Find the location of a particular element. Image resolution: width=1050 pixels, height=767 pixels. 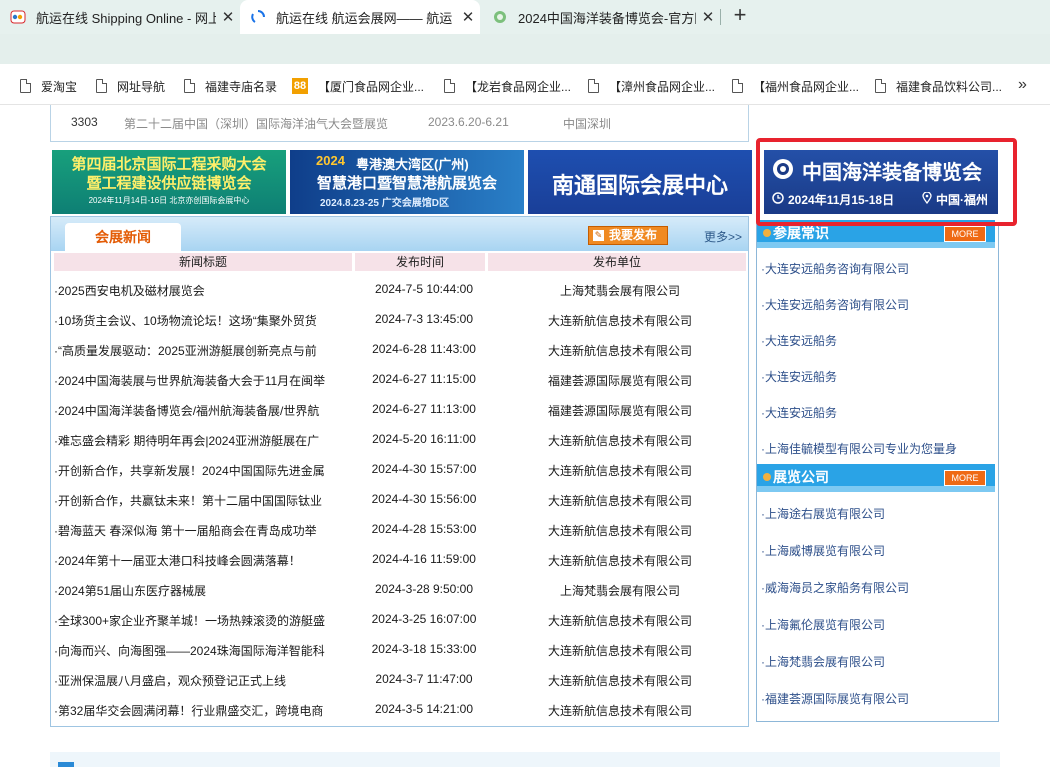

address-bar-area is located at coordinates (525, 51).